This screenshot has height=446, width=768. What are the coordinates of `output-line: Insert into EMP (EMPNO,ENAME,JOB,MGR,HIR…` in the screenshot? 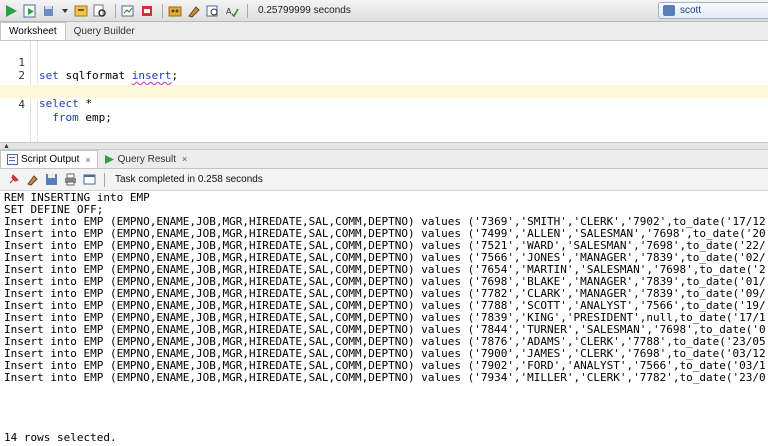 It's located at (385, 377).